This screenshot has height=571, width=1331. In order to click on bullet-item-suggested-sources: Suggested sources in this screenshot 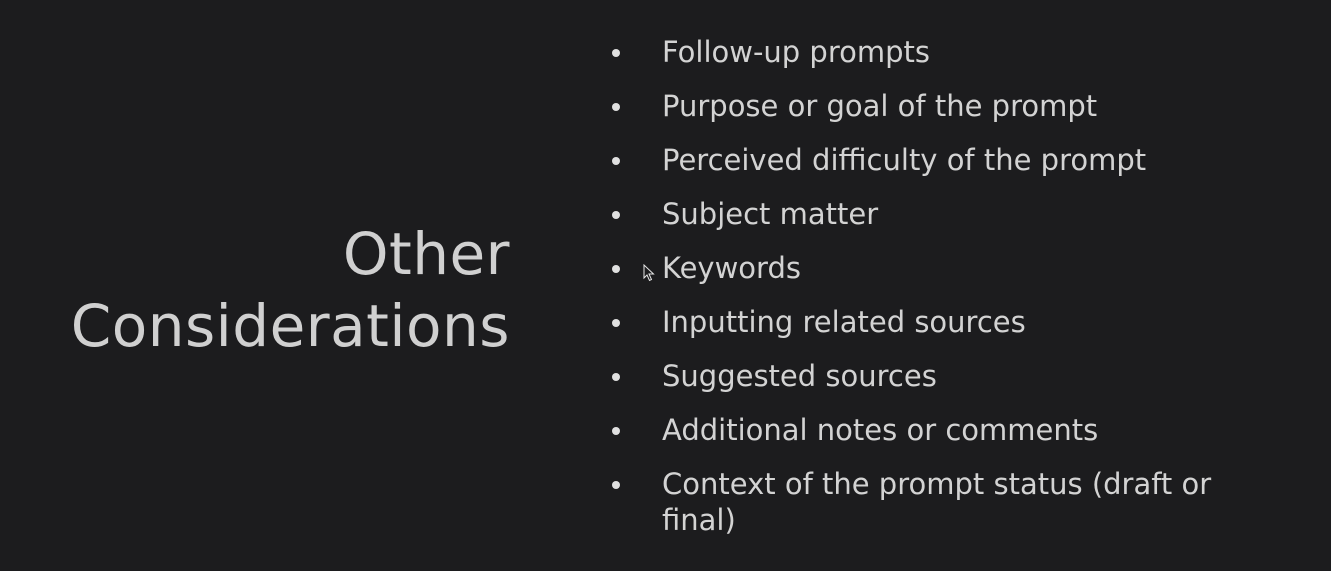, I will do `click(928, 376)`.